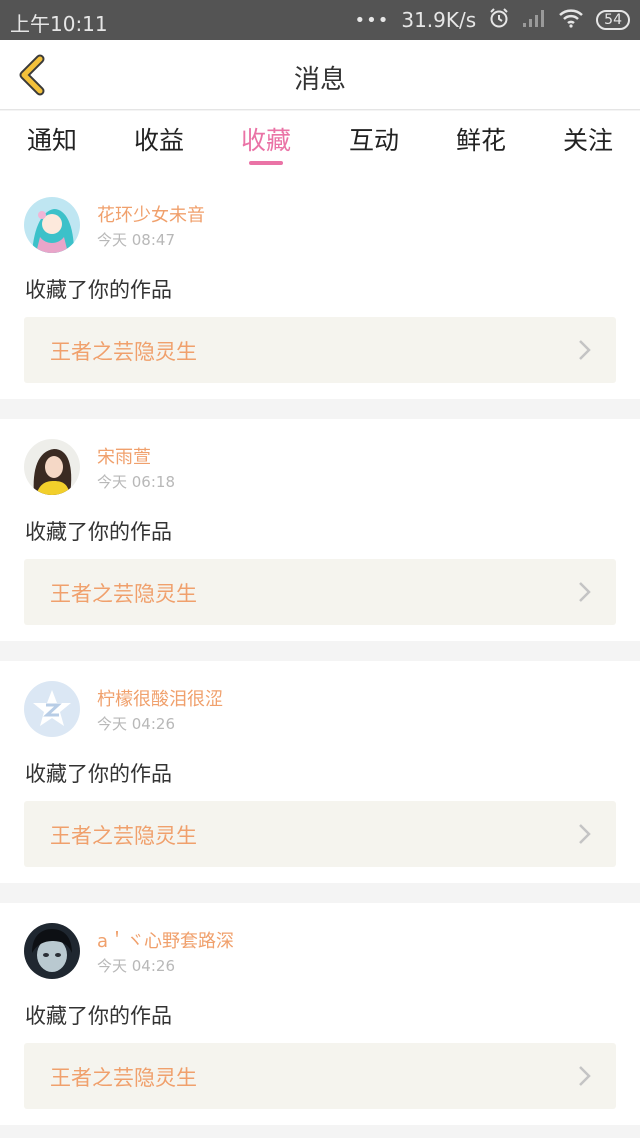  I want to click on tab-flowers: 鲜花, so click(481, 139).